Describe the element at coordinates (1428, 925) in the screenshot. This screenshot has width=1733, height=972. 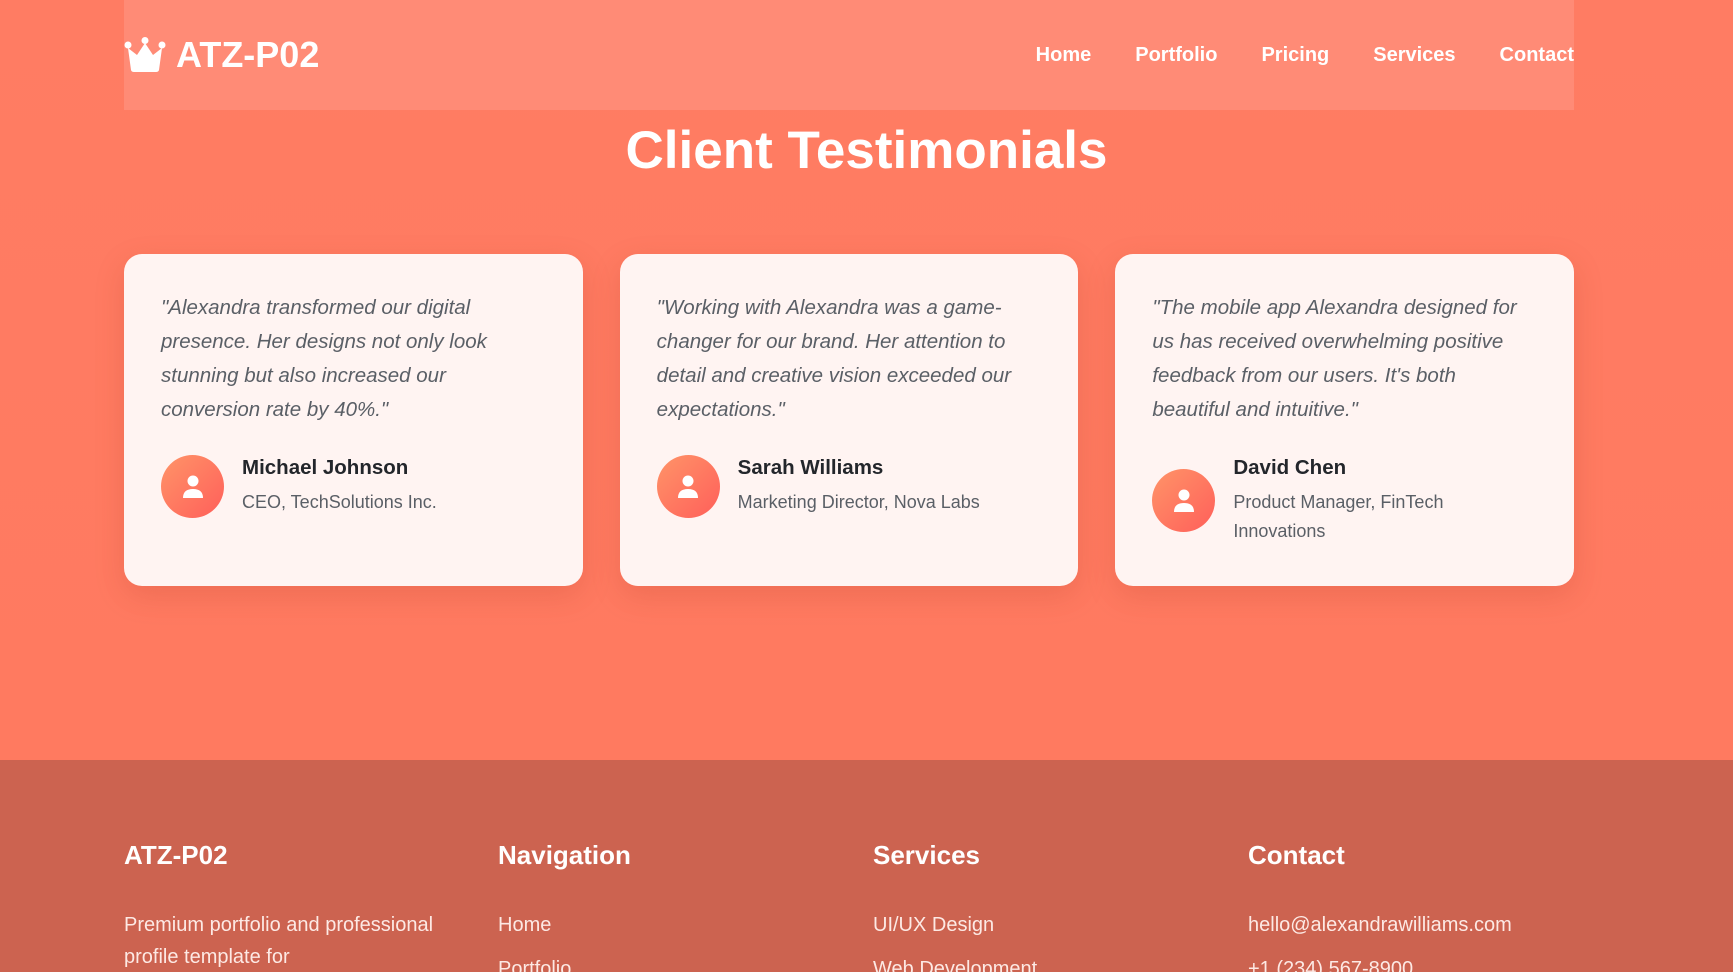
I see `footer-email-link: hello@alexandrawilliams.com` at that location.